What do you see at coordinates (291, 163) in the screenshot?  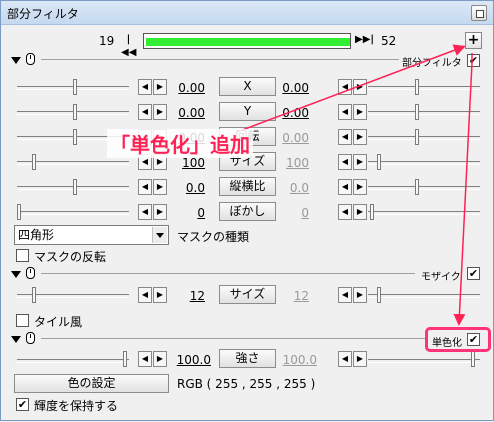 I see `end-value: 100` at bounding box center [291, 163].